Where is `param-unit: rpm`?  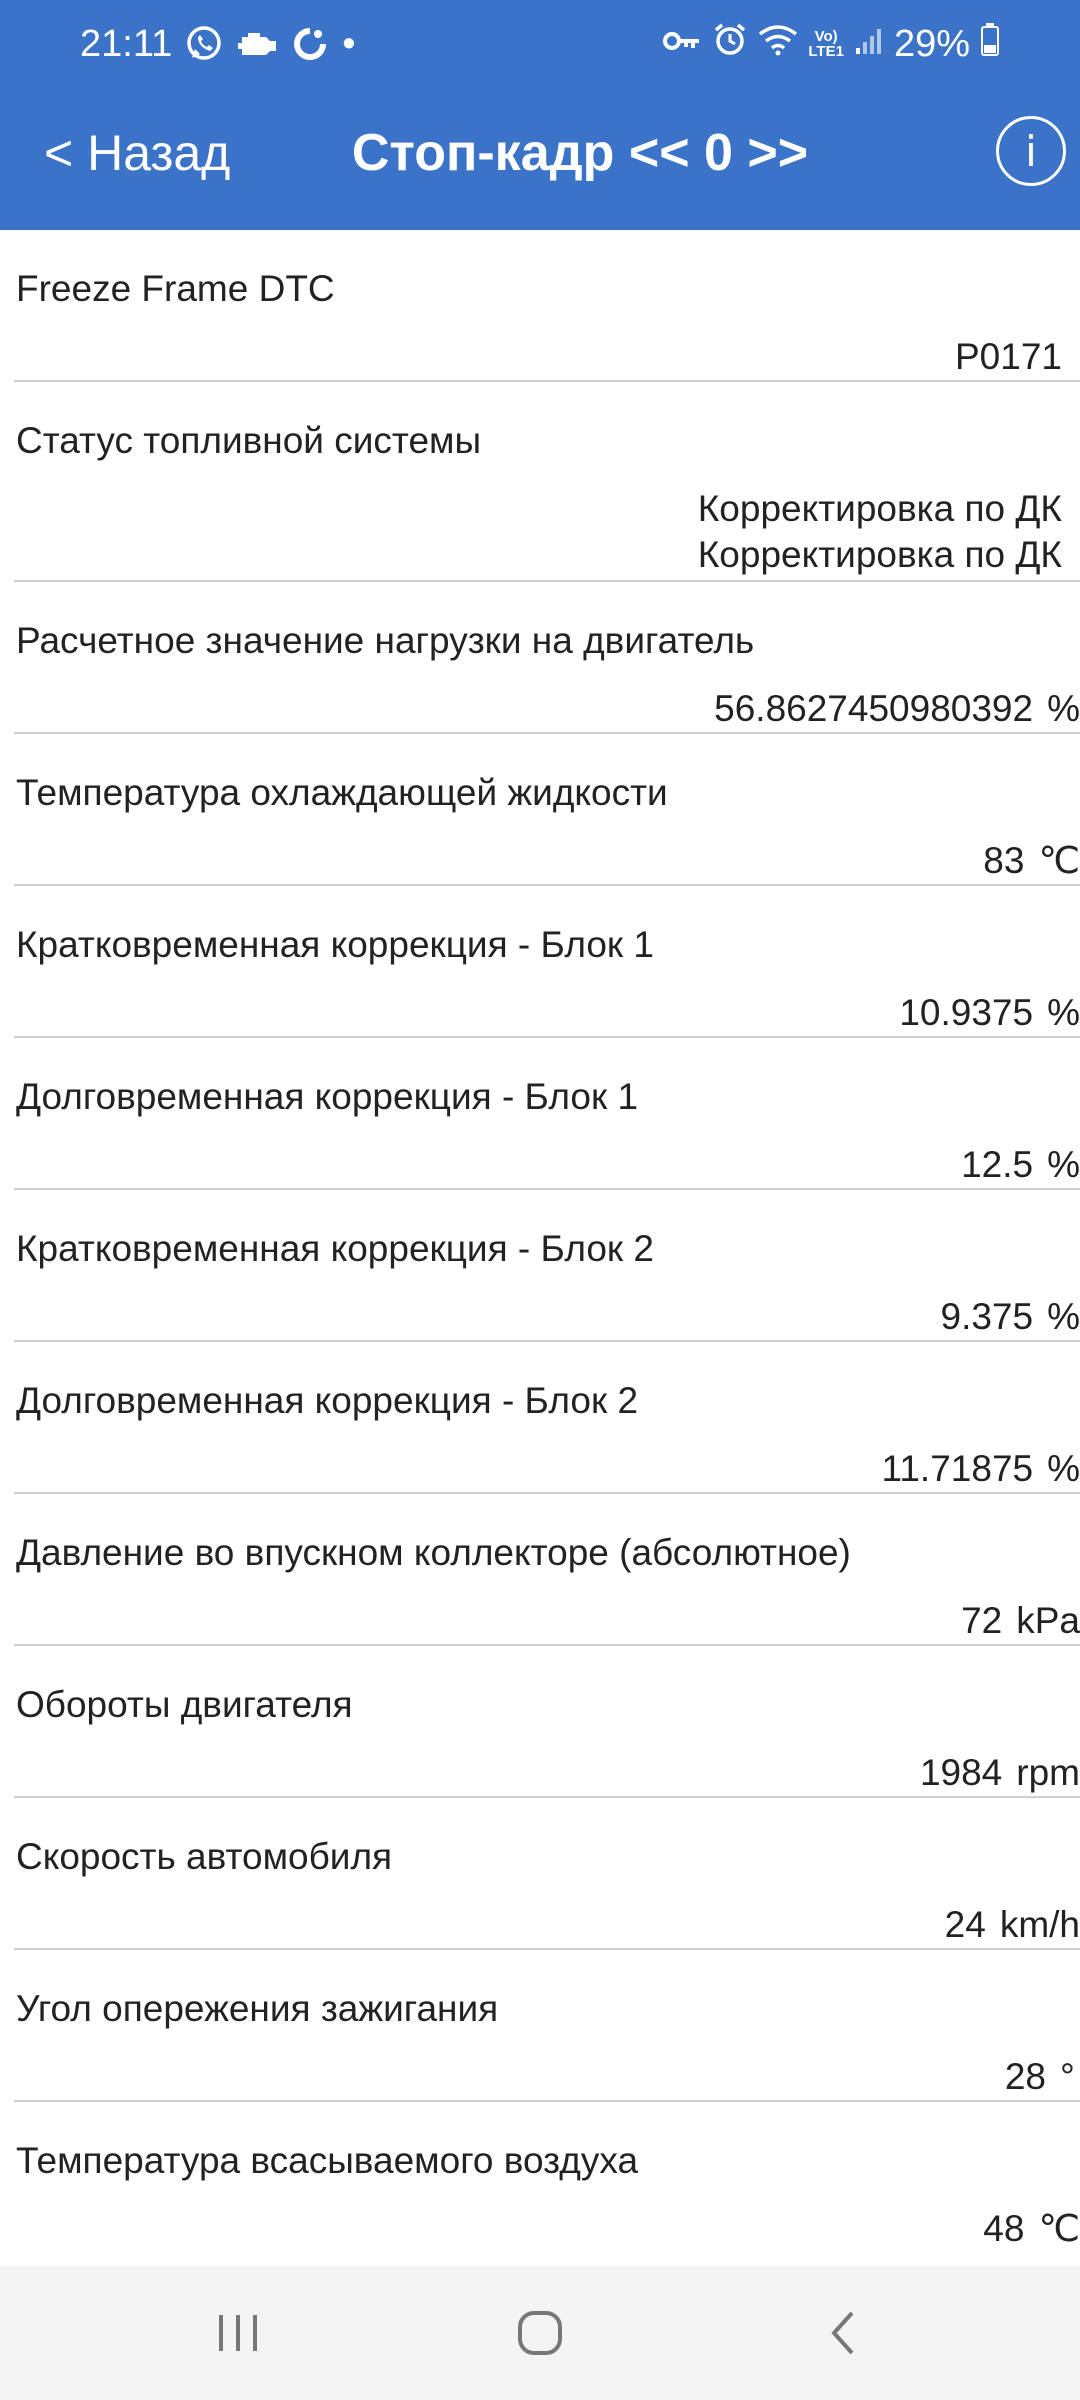
param-unit: rpm is located at coordinates (1048, 1772).